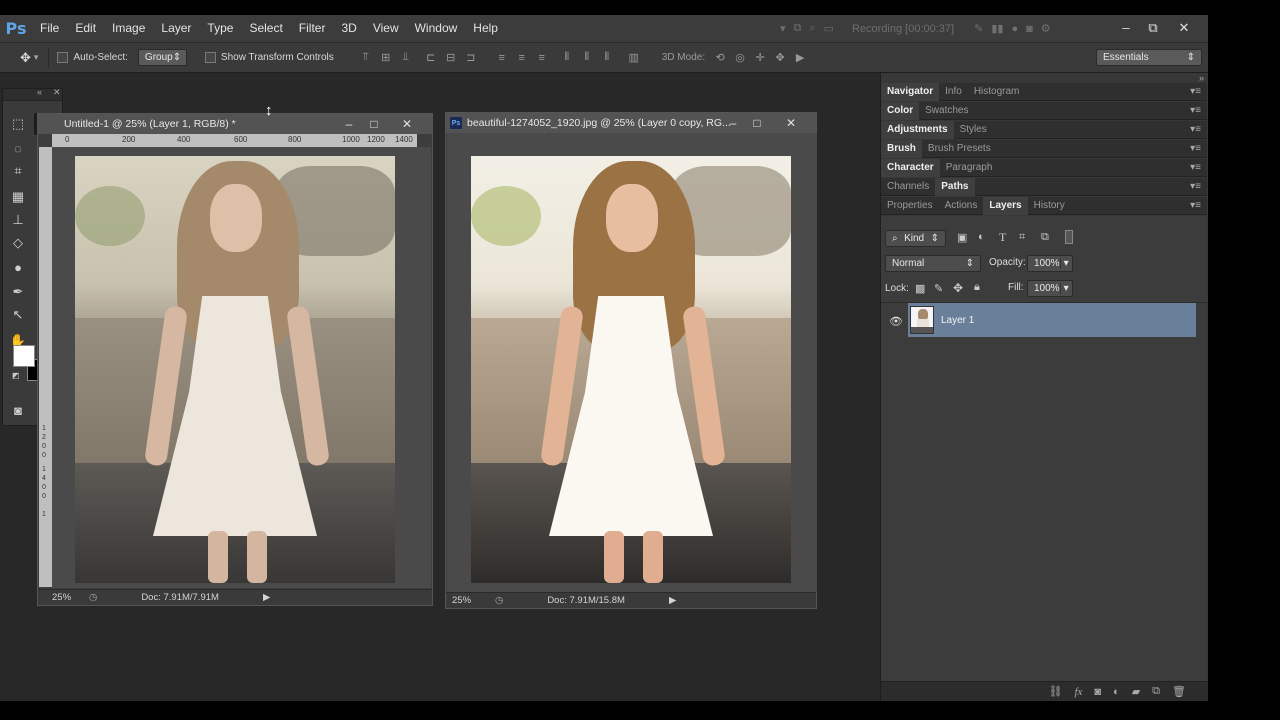 Image resolution: width=1280 pixels, height=720 pixels. Describe the element at coordinates (1156, 691) in the screenshot. I see `new-layer-icon: ⧉` at that location.